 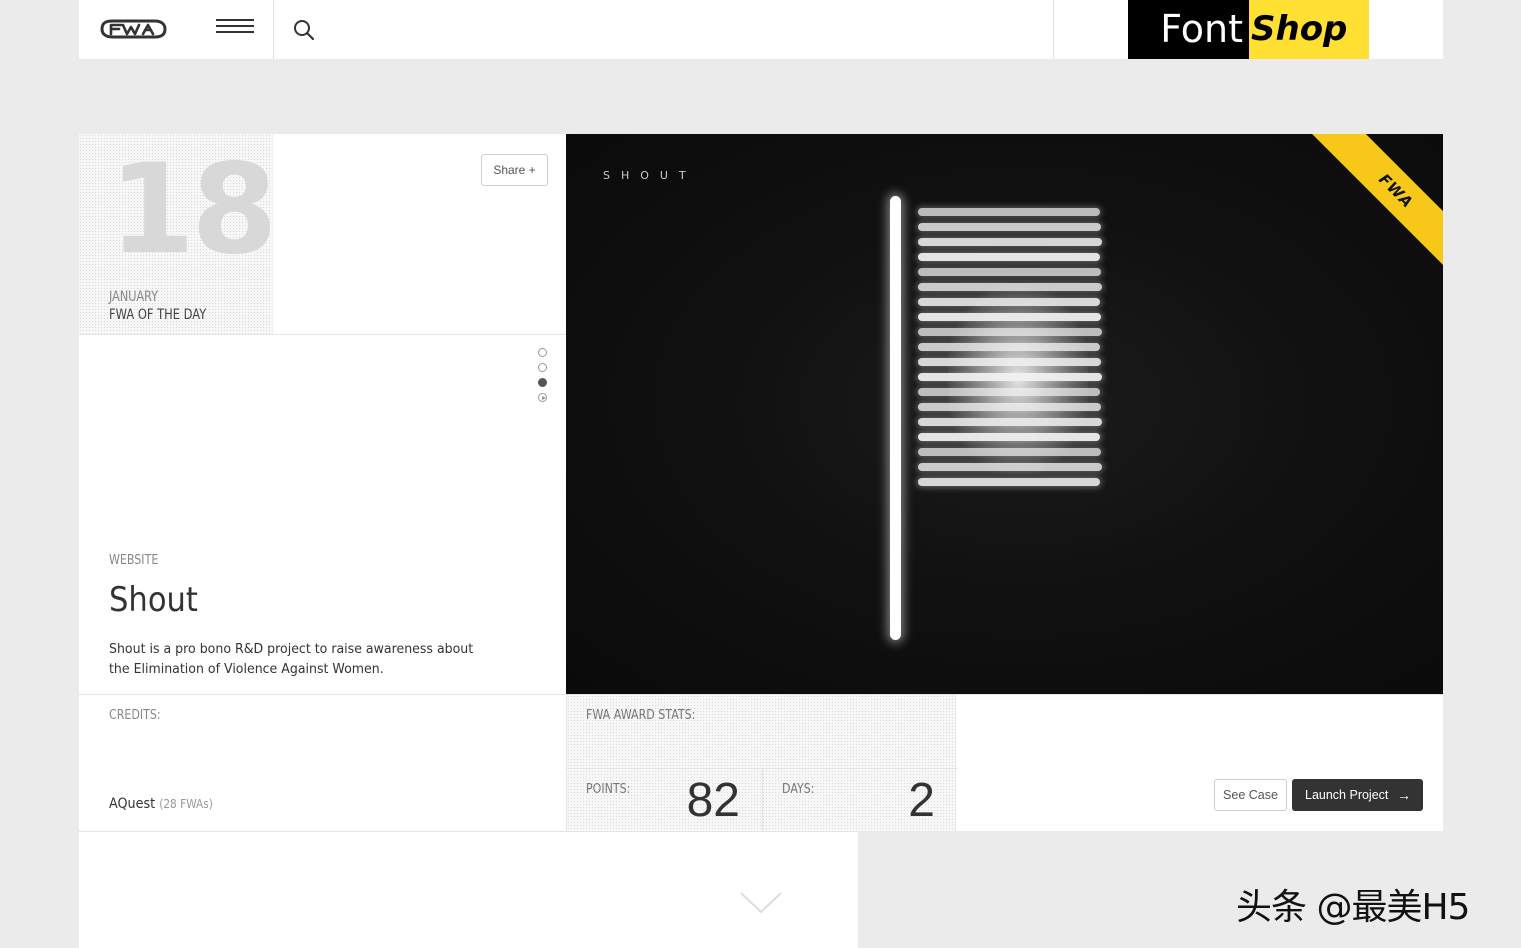 I want to click on project-title: Shout, so click(x=153, y=600).